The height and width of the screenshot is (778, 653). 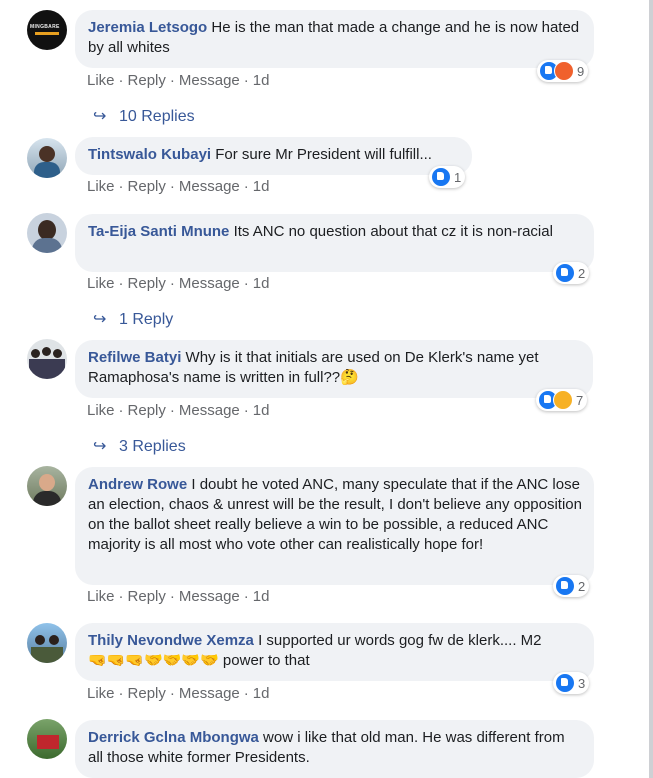 I want to click on reactions-summary: 7, so click(x=562, y=400).